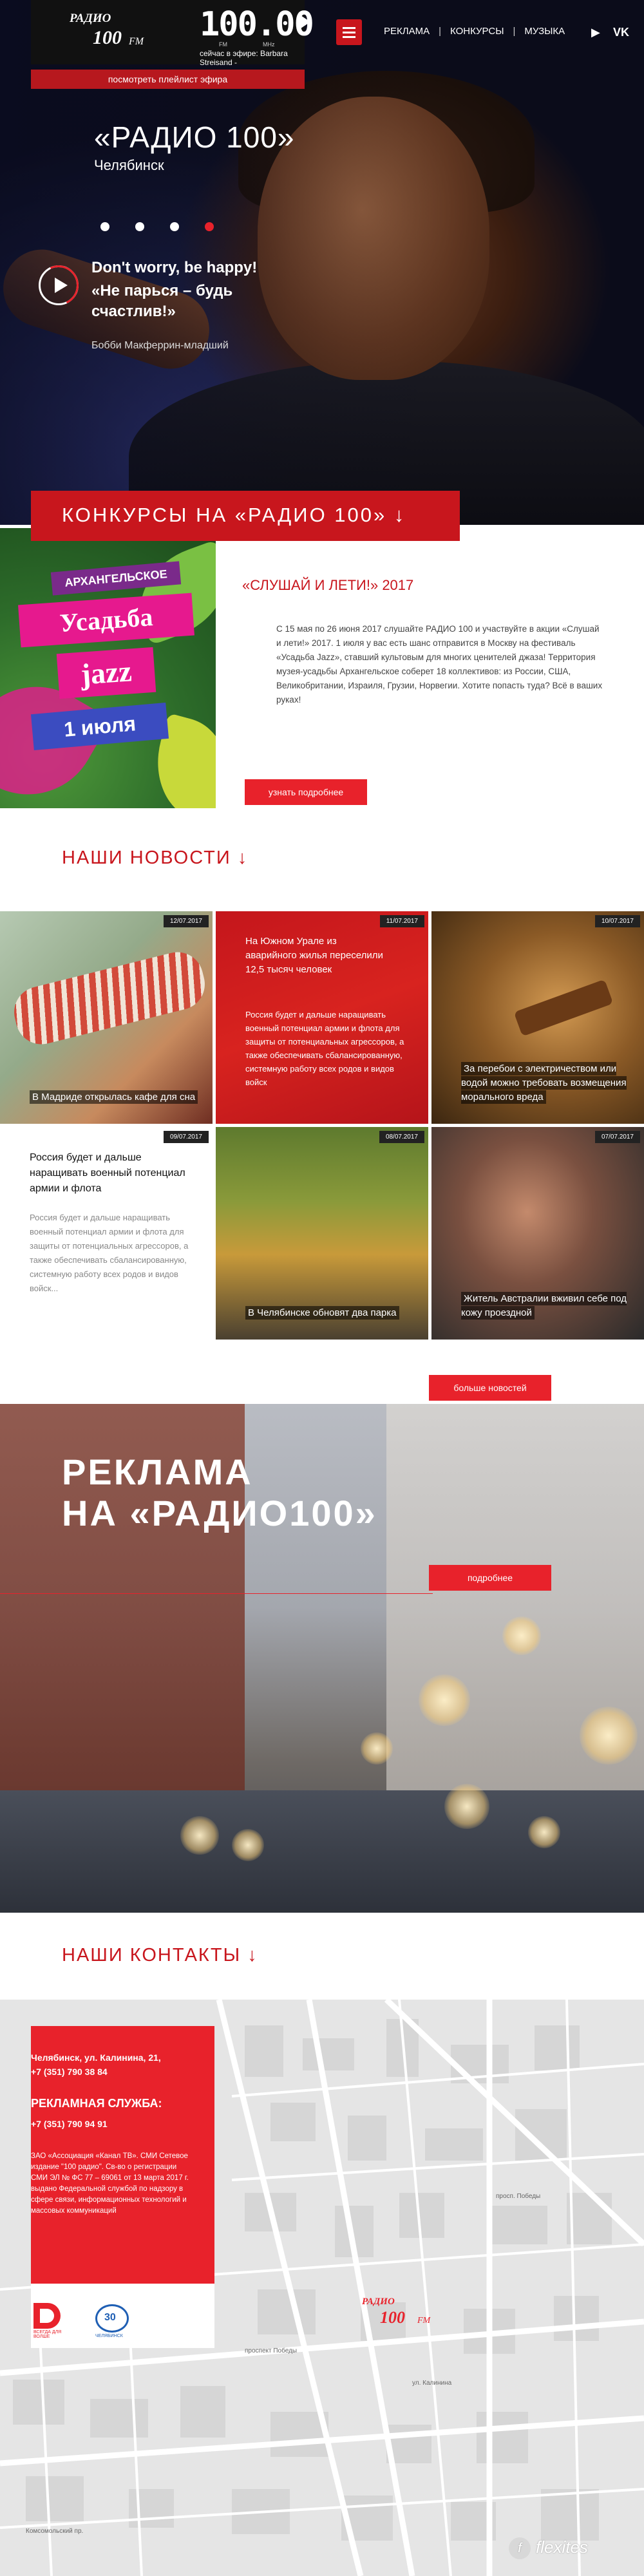  What do you see at coordinates (160, 346) in the screenshot?
I see `song-artist: Бобби Макферрин-младший` at bounding box center [160, 346].